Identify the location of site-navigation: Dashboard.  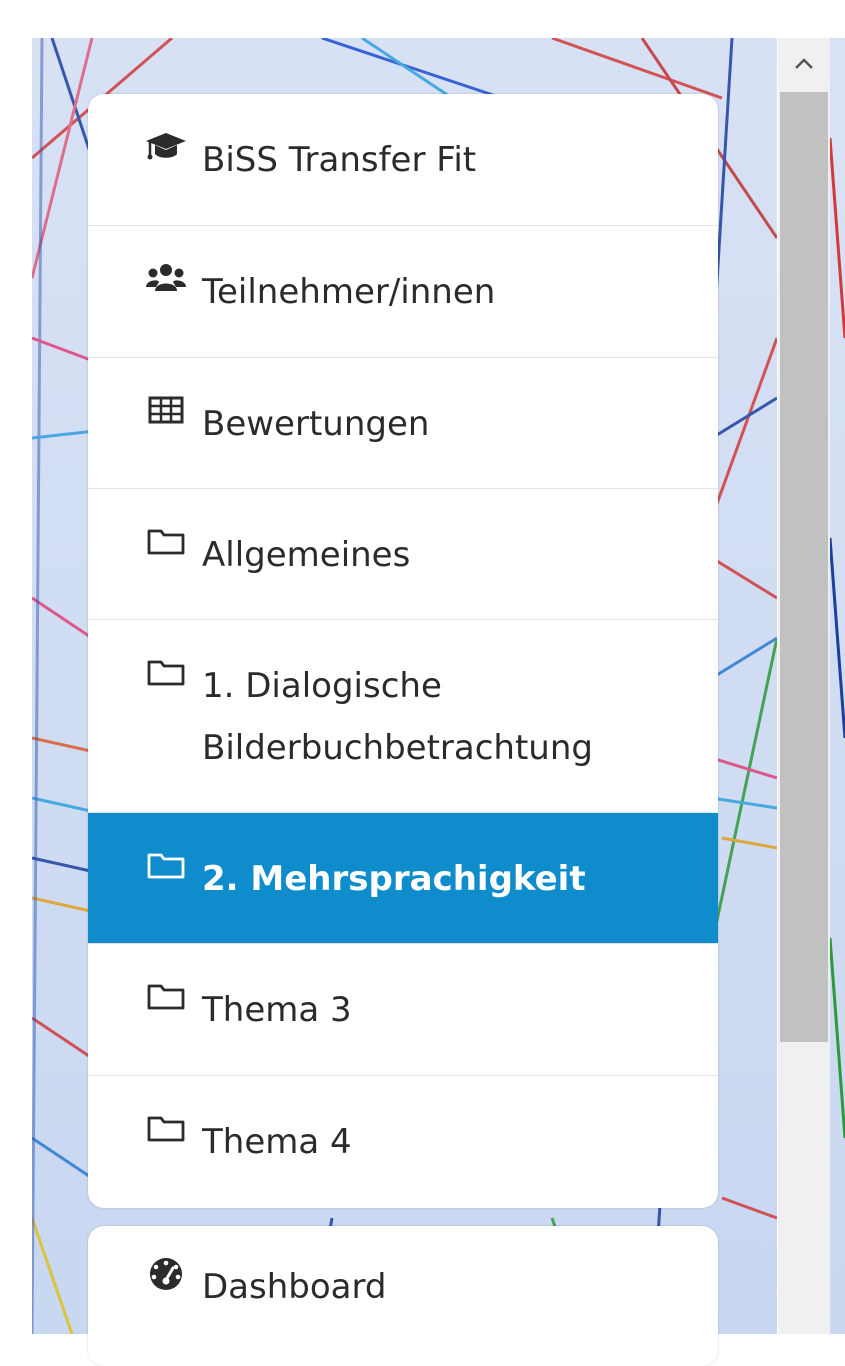
(403, 1296).